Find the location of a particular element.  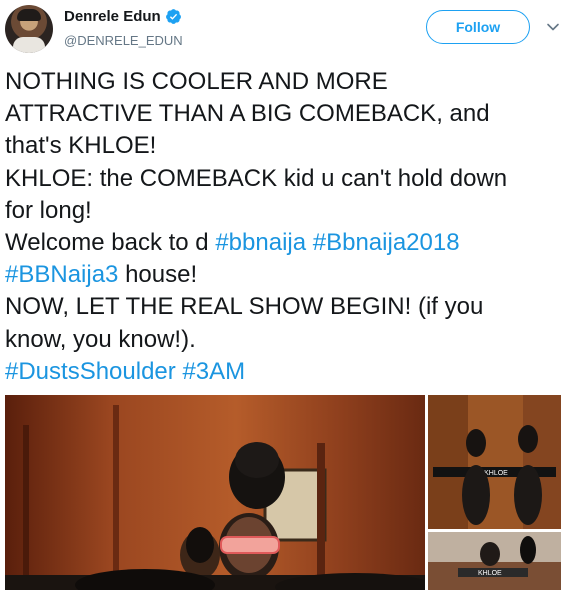

user-handle: @DENRELE_EDUN is located at coordinates (123, 40).